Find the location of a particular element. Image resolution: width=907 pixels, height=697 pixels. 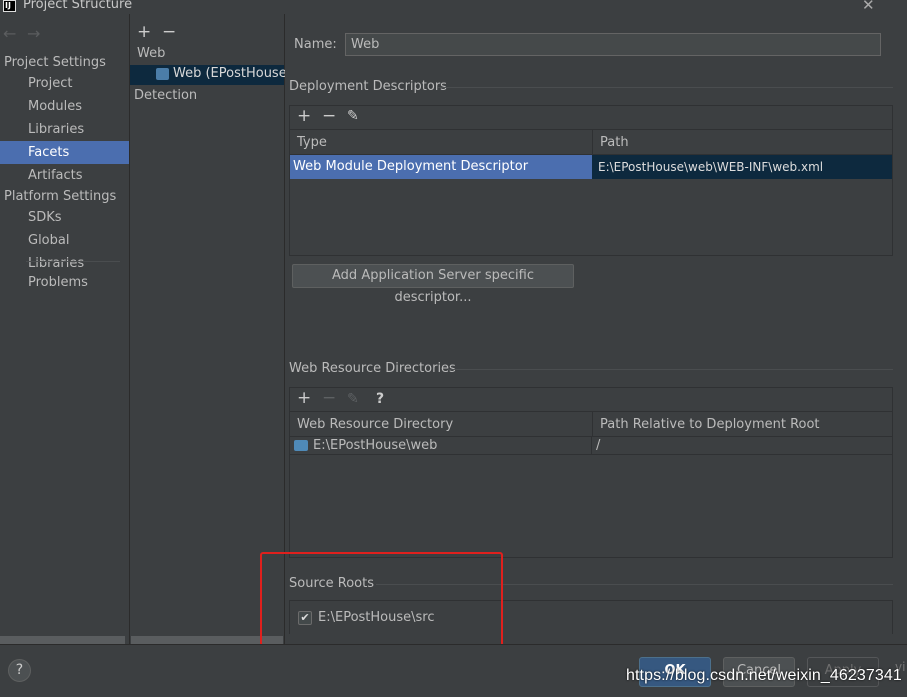

add-facet-button: + is located at coordinates (144, 32).